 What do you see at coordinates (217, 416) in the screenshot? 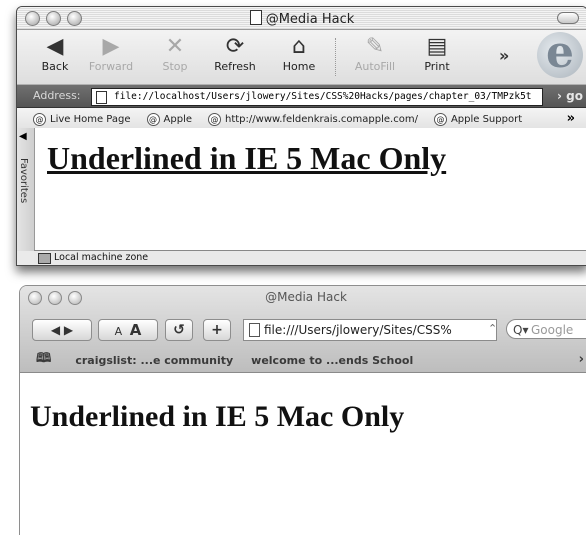
I see `safari-page-heading: Underlined in IE 5 Mac Only` at bounding box center [217, 416].